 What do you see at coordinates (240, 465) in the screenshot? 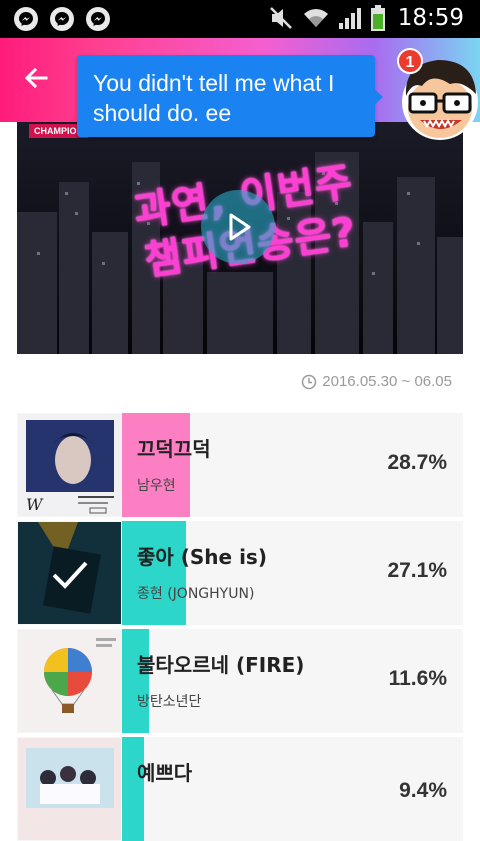
I see `ranking-row: W 끄덕끄덕 남우현 28.7%` at bounding box center [240, 465].